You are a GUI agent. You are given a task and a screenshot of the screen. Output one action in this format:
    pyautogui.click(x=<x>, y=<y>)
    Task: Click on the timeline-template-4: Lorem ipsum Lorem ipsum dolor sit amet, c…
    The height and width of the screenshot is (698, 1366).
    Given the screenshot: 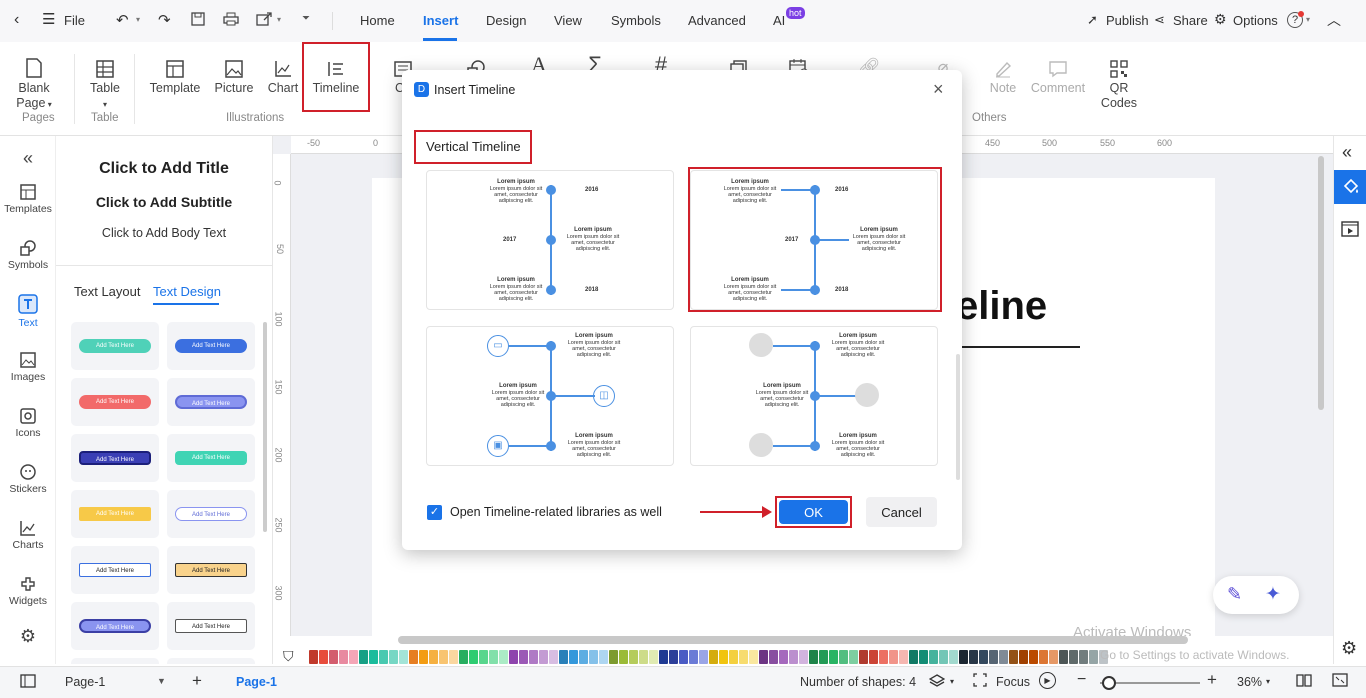 What is the action you would take?
    pyautogui.click(x=814, y=396)
    